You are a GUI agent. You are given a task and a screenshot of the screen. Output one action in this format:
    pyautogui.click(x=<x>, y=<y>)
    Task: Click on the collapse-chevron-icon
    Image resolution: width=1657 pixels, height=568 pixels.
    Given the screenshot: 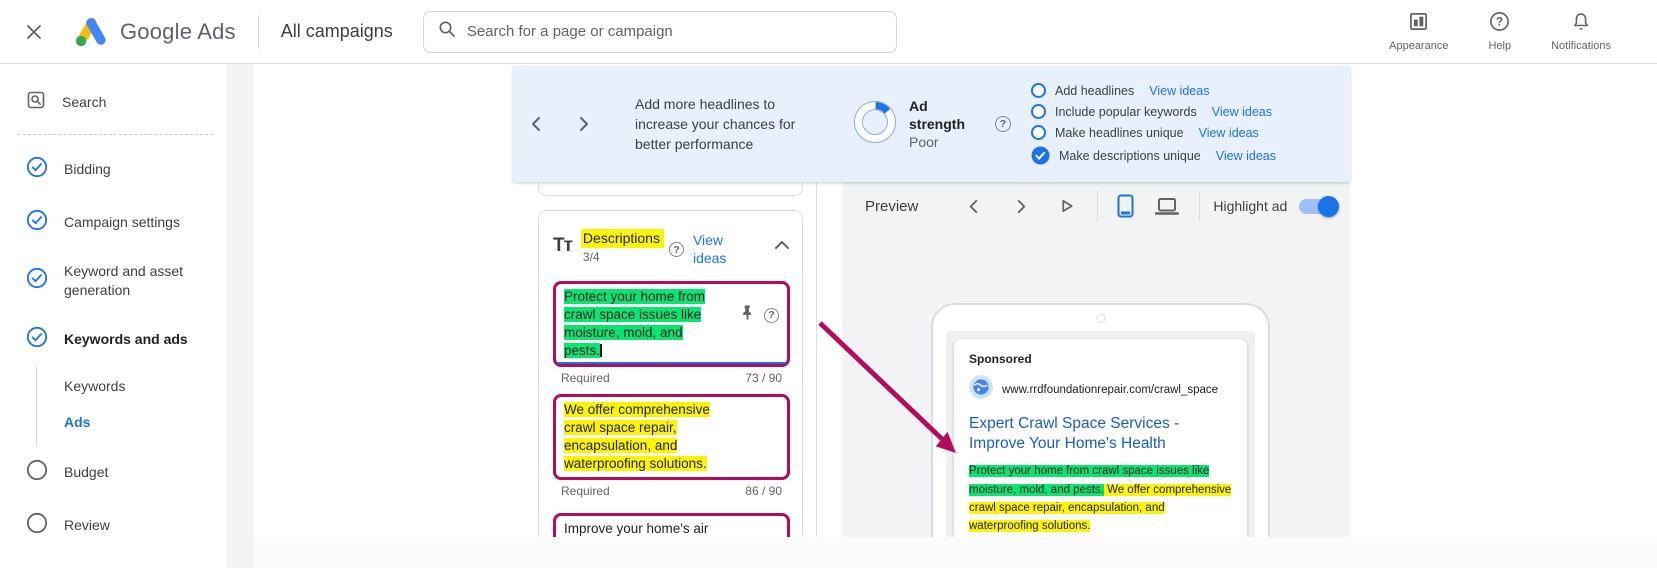 What is the action you would take?
    pyautogui.click(x=782, y=246)
    